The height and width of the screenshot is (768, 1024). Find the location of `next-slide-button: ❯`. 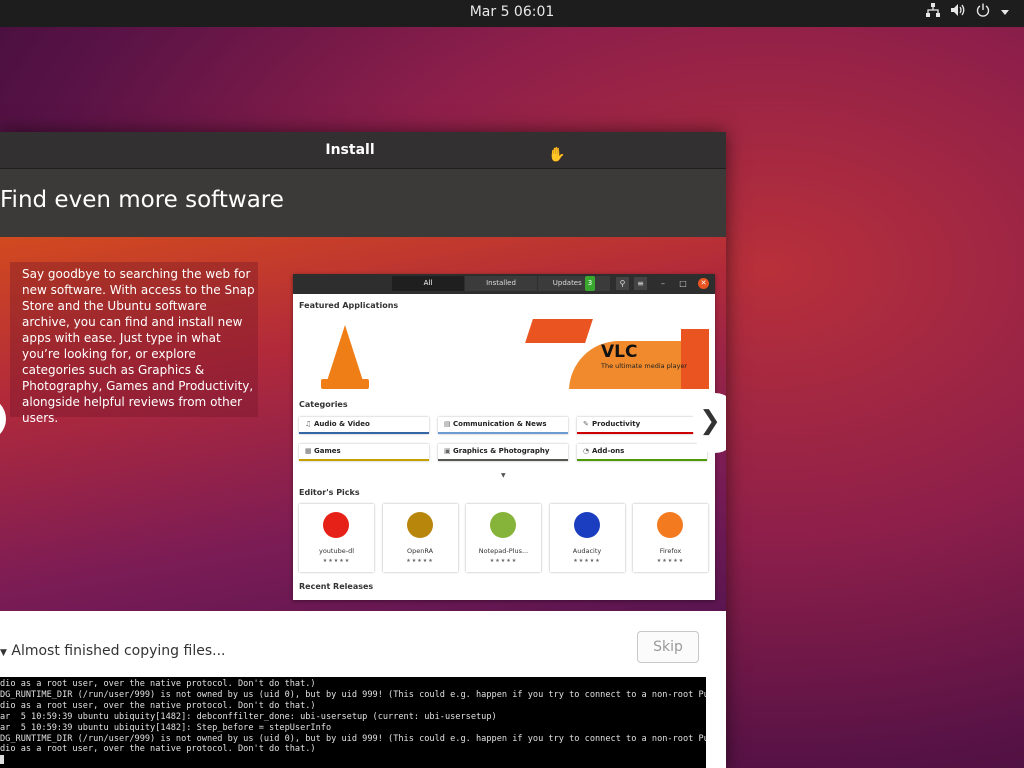

next-slide-button: ❯ is located at coordinates (709, 423).